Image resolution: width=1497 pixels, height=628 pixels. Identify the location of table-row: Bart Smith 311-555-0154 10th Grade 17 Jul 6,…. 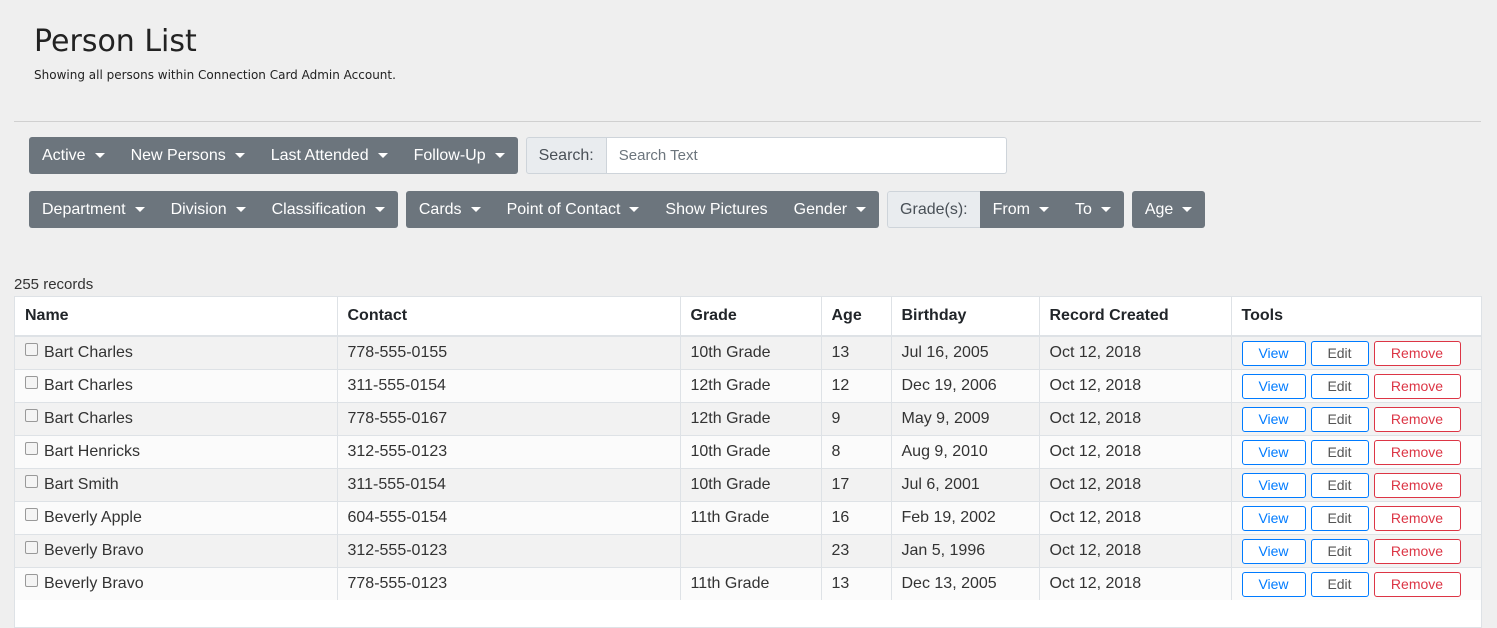
(748, 485).